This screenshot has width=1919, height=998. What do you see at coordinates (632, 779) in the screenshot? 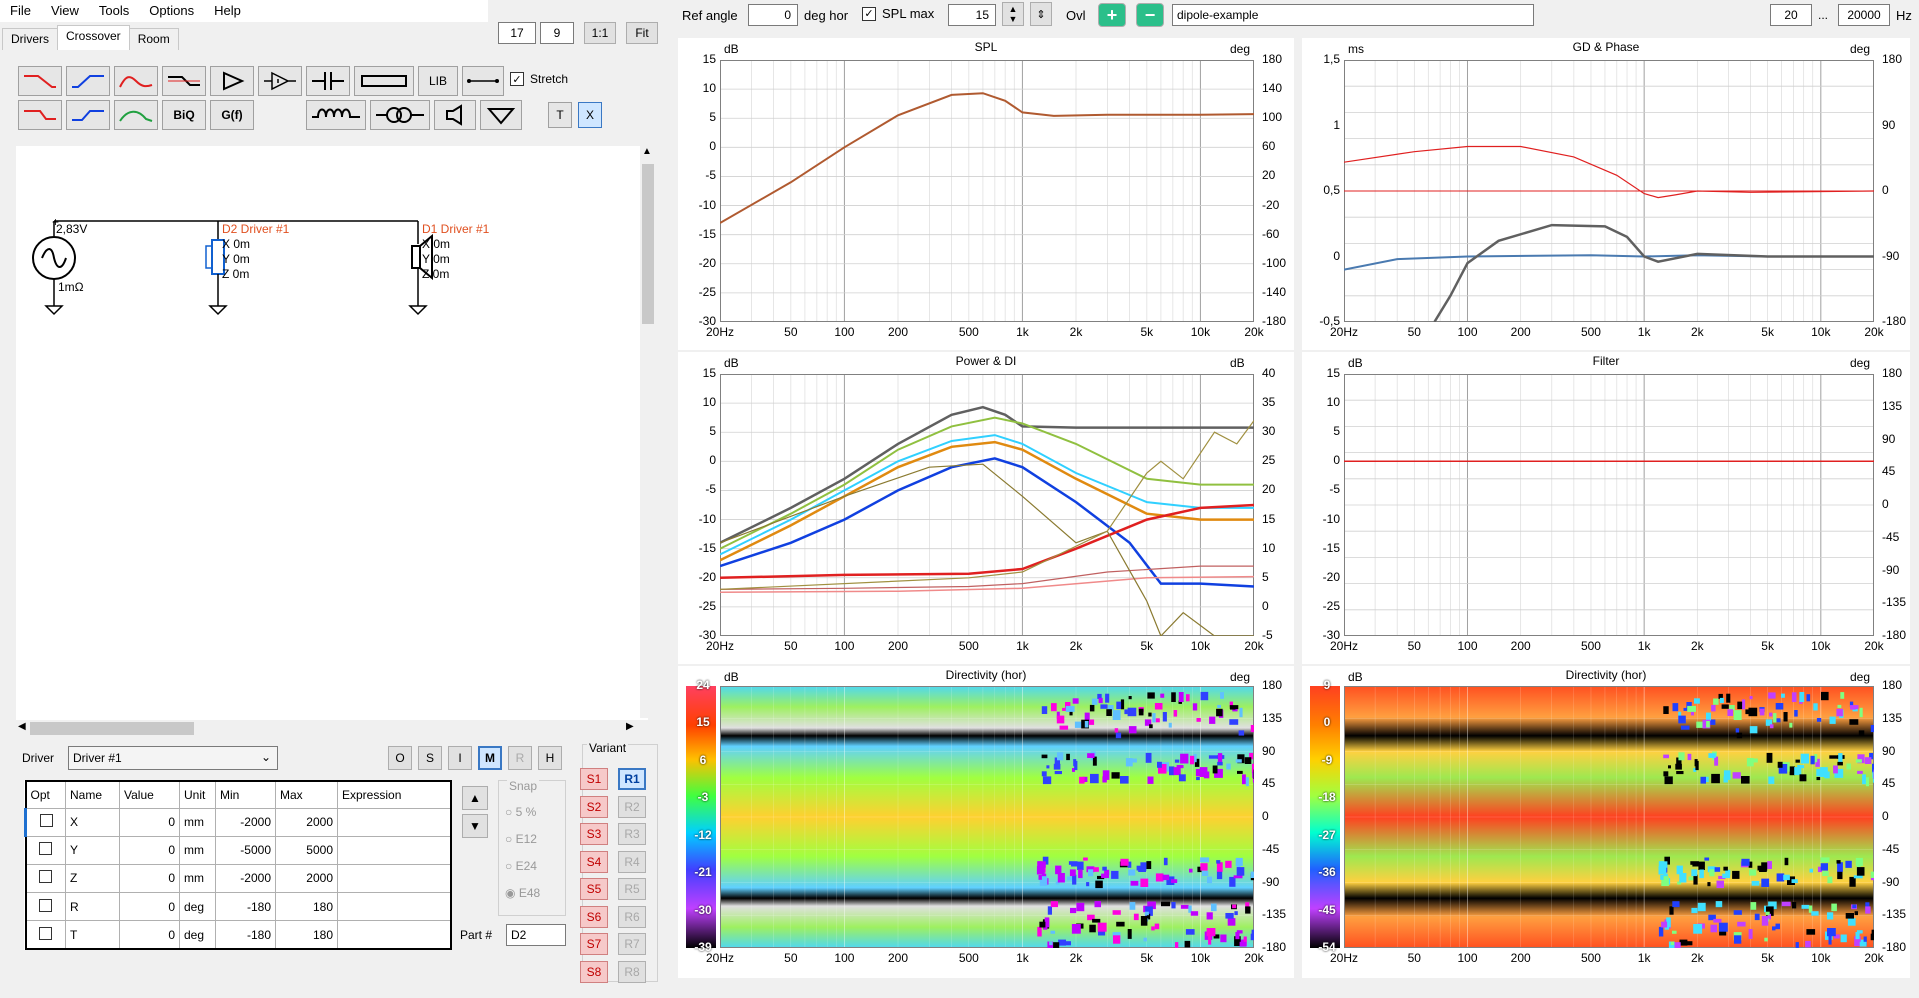
I see `variant-r1-button: R1` at bounding box center [632, 779].